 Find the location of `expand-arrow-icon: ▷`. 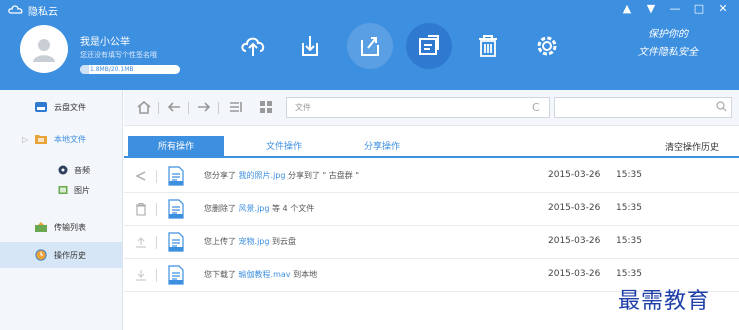

expand-arrow-icon: ▷ is located at coordinates (25, 139).